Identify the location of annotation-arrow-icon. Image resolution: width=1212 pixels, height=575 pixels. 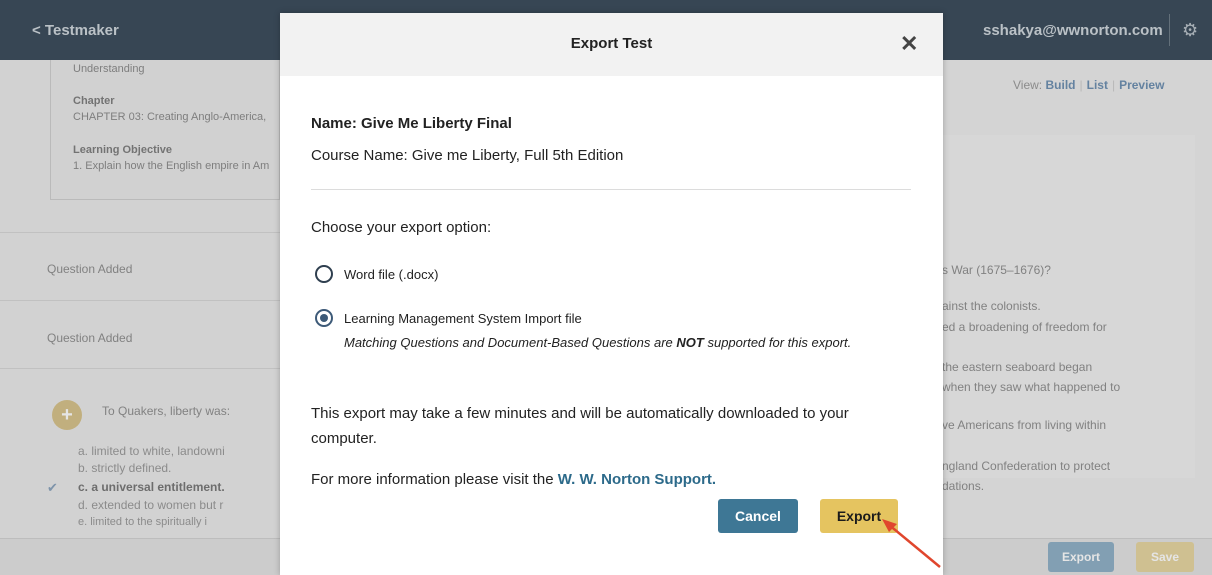
(911, 543).